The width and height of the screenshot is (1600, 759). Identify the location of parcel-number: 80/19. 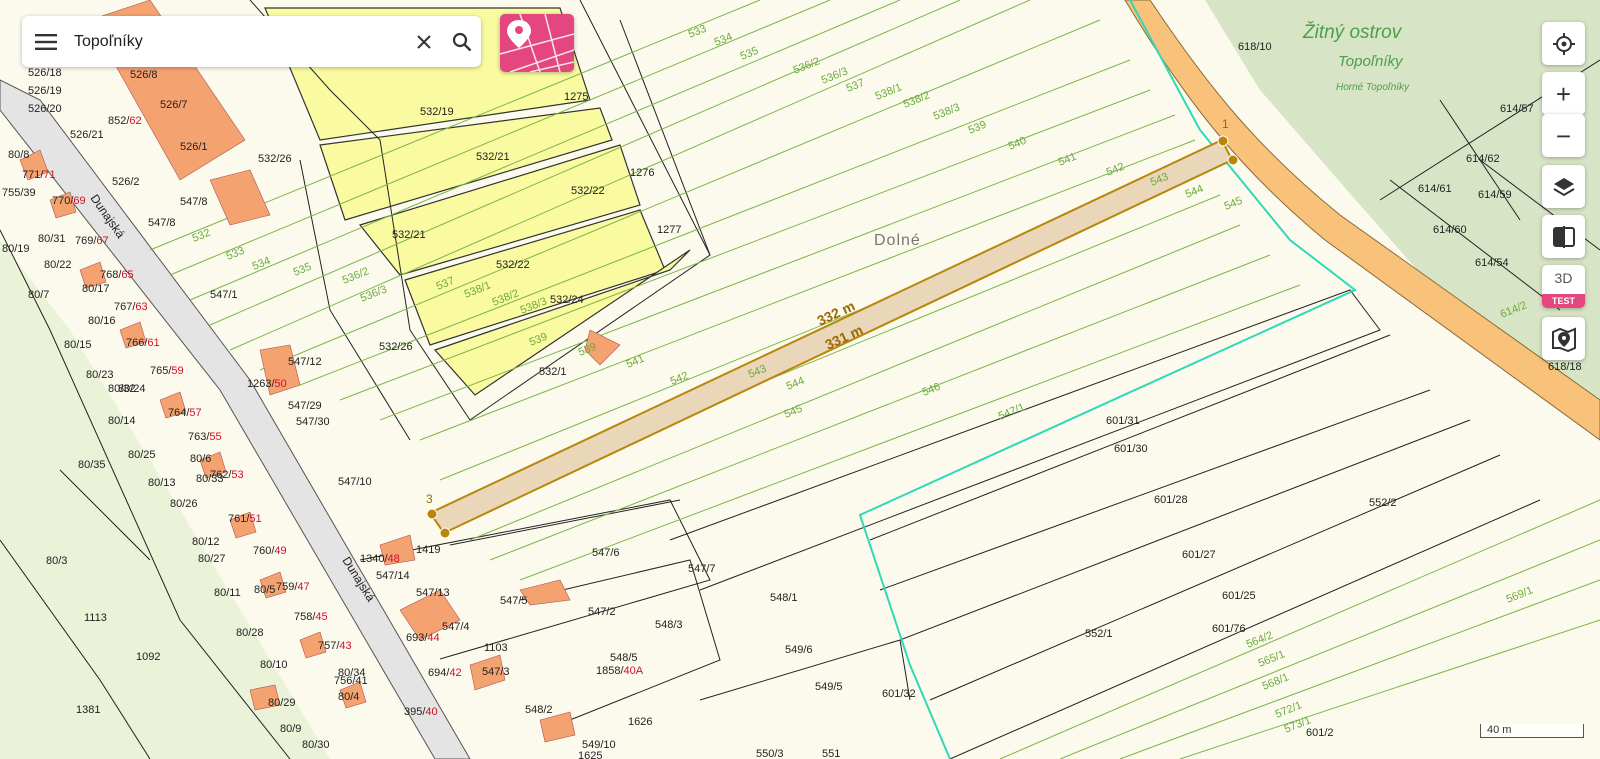
(16, 249).